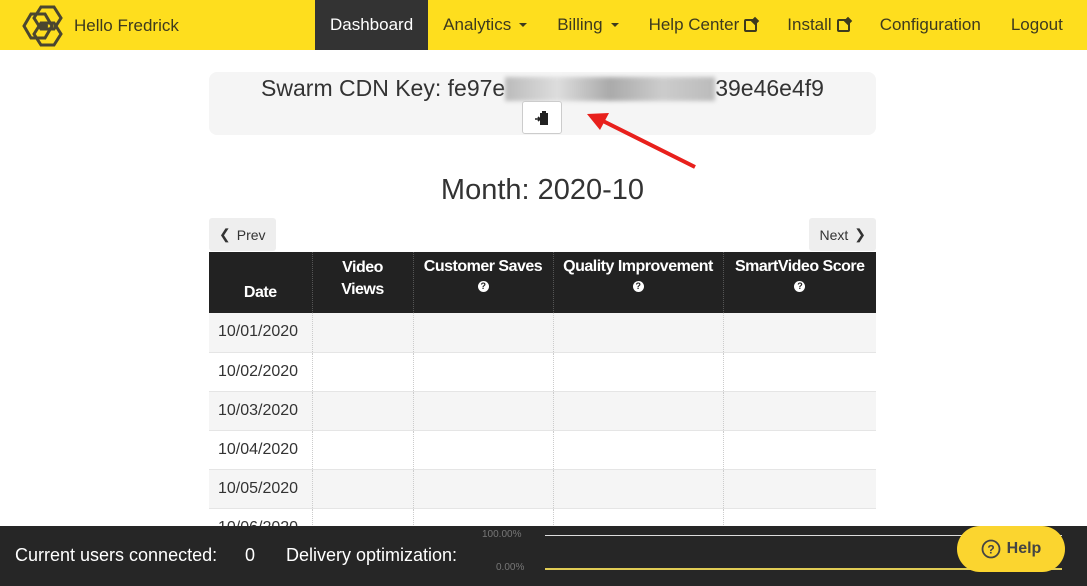 This screenshot has width=1087, height=586. What do you see at coordinates (483, 266) in the screenshot?
I see `header-label: Customer Saves` at bounding box center [483, 266].